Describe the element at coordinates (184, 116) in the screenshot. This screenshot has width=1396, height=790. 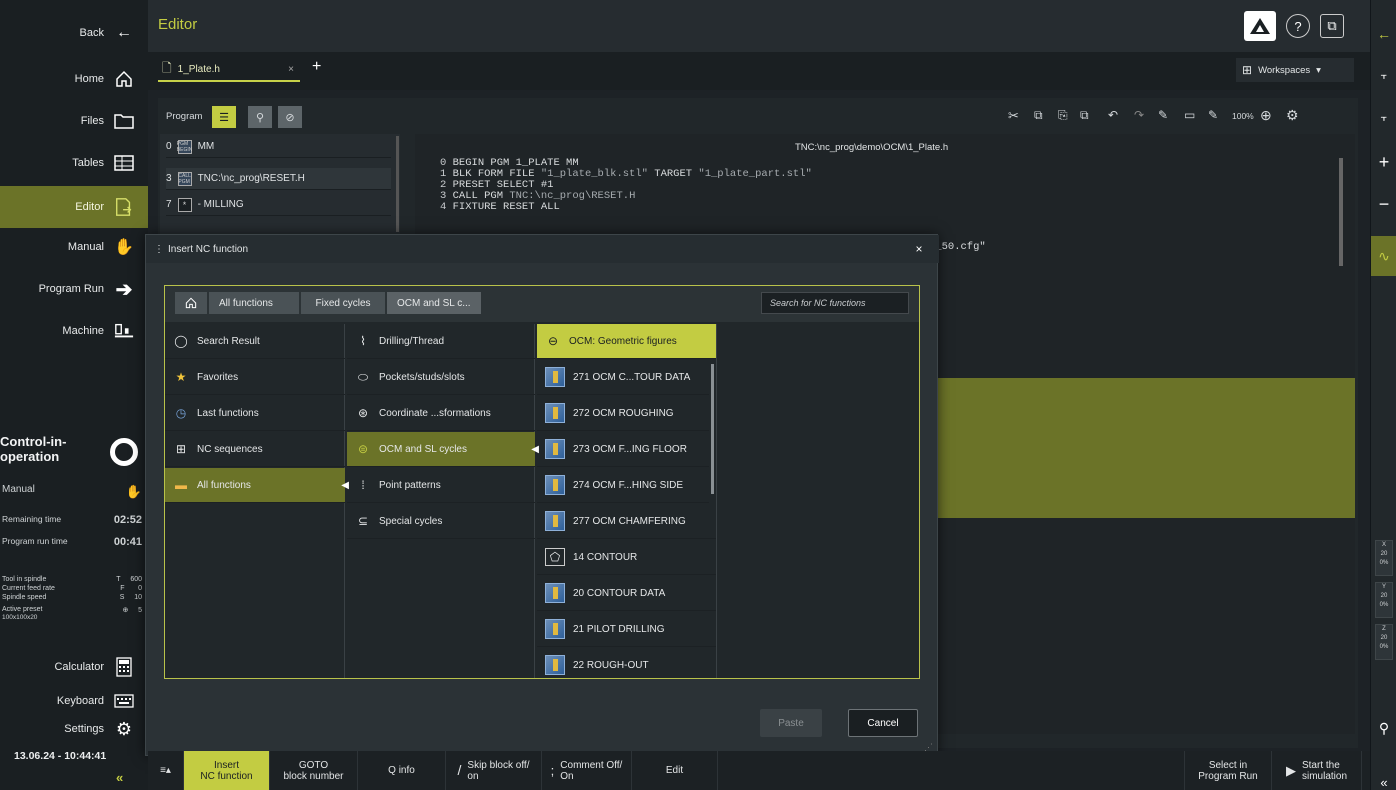
I see `program-label: Program` at that location.